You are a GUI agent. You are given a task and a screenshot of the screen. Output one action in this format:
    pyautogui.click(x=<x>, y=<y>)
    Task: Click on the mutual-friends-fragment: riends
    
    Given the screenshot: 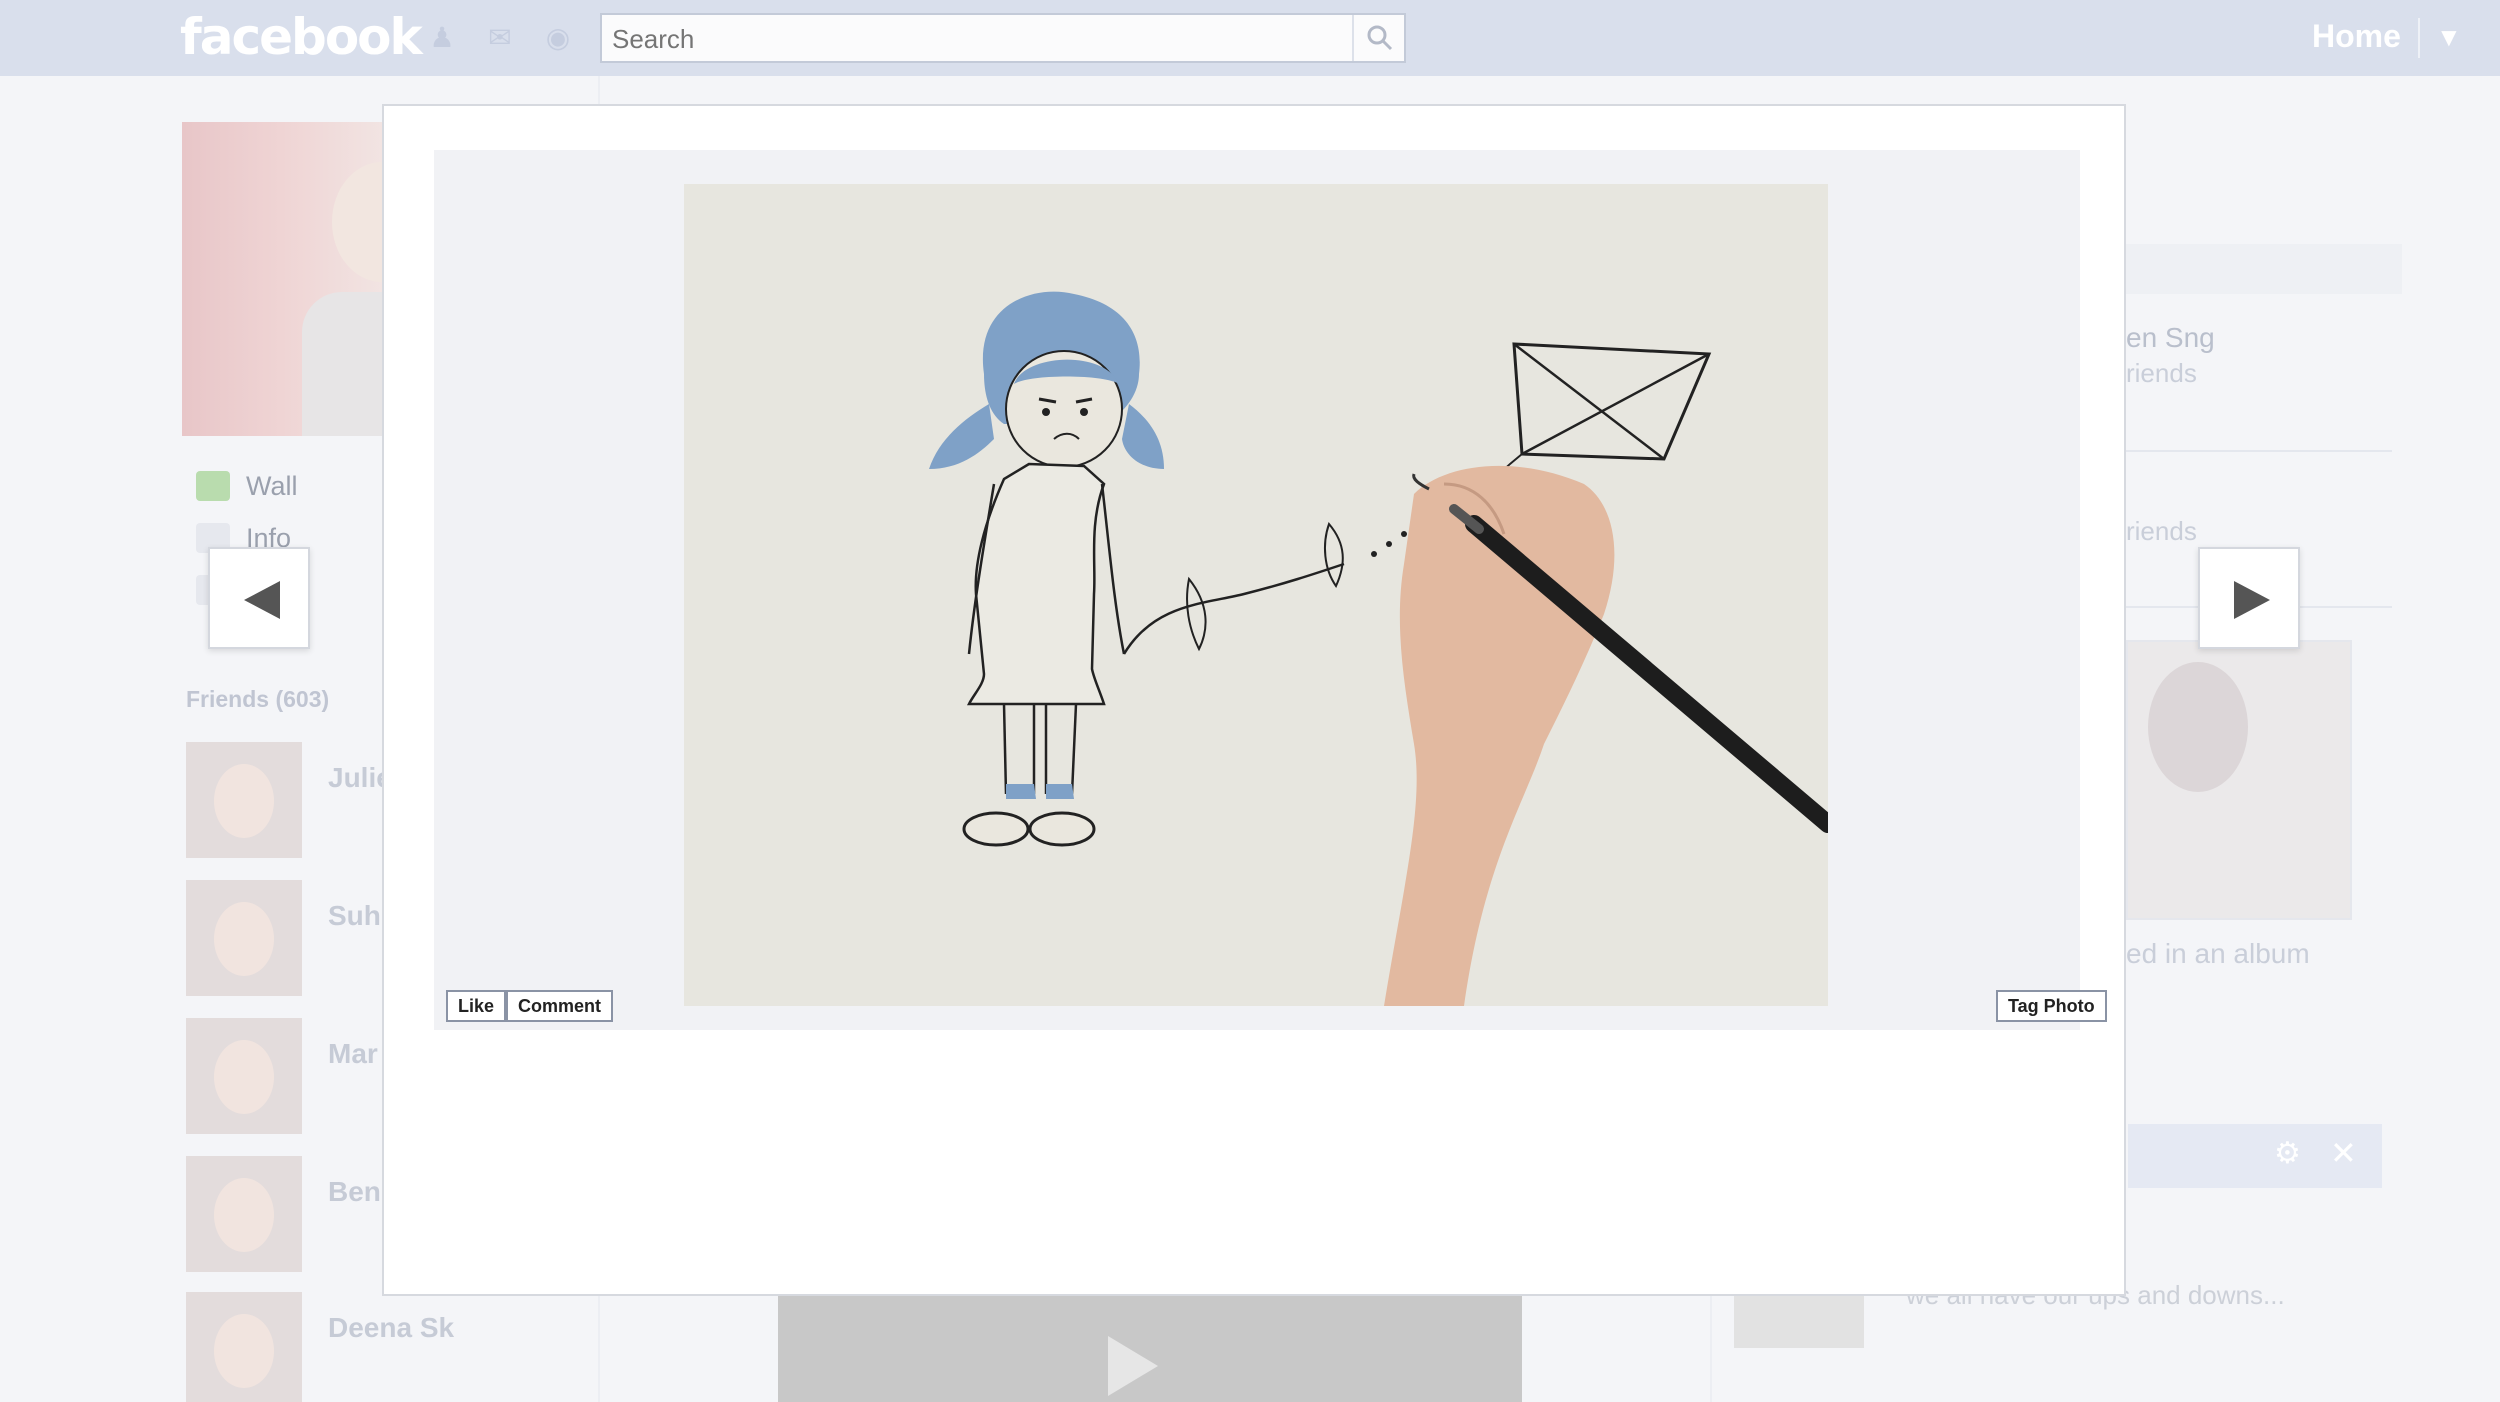 What is the action you would take?
    pyautogui.click(x=2161, y=373)
    